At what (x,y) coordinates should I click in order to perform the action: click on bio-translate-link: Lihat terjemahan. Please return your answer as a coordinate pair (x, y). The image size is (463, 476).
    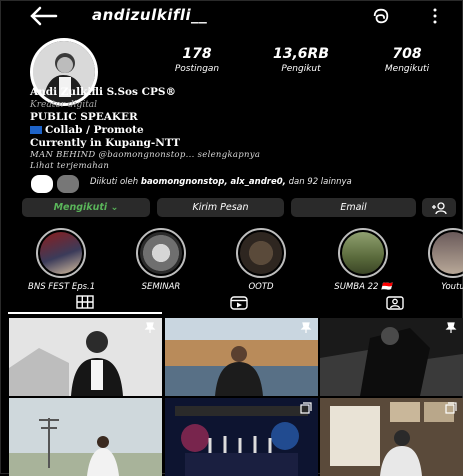
    Looking at the image, I should click on (69, 166).